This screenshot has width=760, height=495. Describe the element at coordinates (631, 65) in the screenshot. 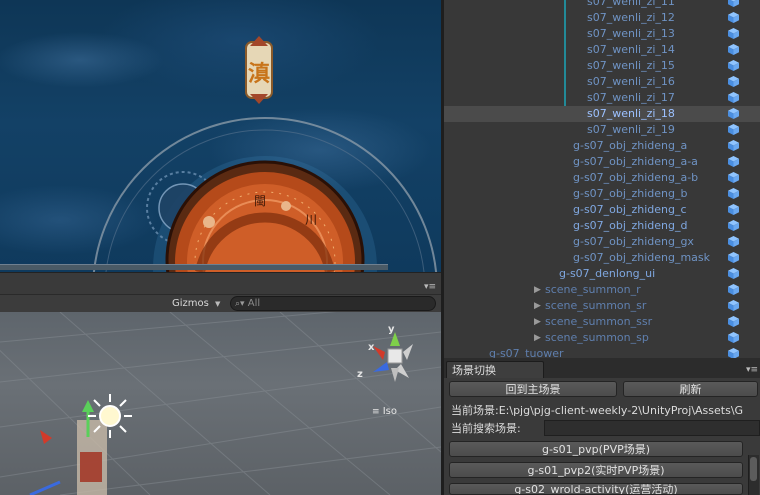

I see `hierarchy-item-label: s07_wenli_zi_15` at that location.